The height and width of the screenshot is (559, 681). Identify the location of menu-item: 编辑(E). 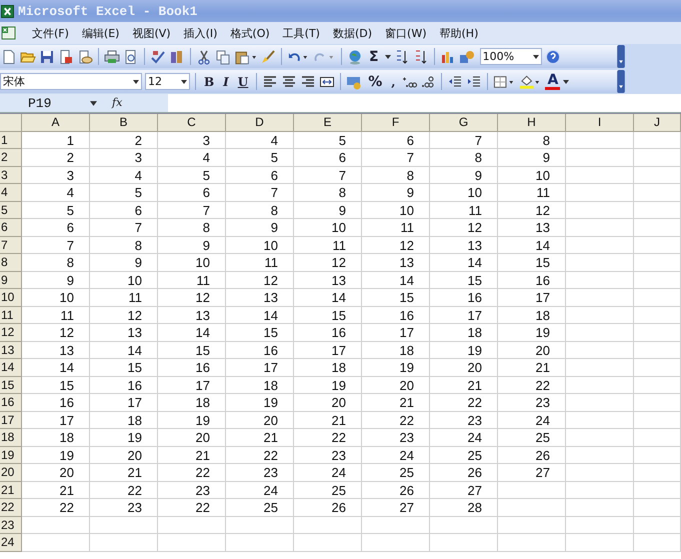
(101, 33).